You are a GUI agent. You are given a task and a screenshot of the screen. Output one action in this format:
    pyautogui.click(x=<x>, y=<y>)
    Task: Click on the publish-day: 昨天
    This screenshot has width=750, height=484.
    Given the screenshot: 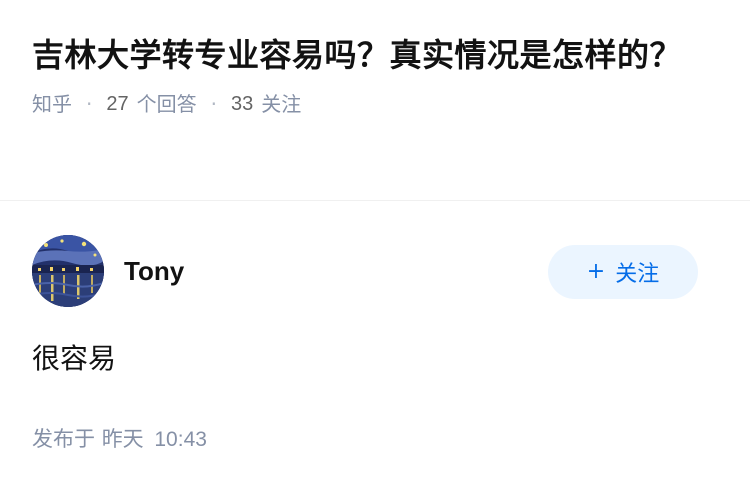 What is the action you would take?
    pyautogui.click(x=122, y=439)
    